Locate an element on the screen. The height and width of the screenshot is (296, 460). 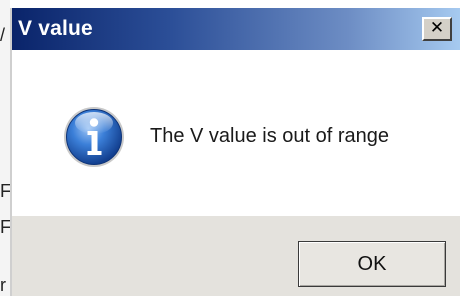
background-text-fragment: r is located at coordinates (3, 285).